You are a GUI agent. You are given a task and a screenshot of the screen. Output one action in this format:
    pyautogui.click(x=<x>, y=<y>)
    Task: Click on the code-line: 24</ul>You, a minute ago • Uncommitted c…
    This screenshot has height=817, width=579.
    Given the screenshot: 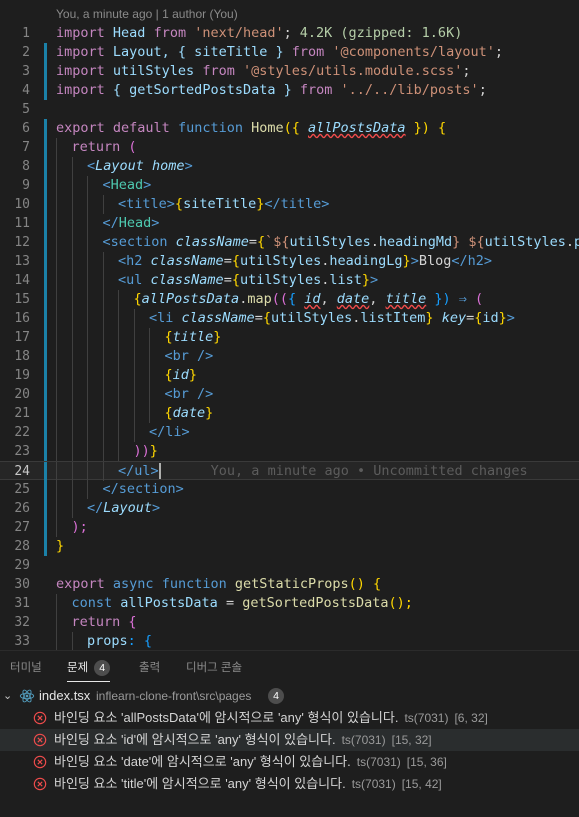 What is the action you would take?
    pyautogui.click(x=289, y=470)
    